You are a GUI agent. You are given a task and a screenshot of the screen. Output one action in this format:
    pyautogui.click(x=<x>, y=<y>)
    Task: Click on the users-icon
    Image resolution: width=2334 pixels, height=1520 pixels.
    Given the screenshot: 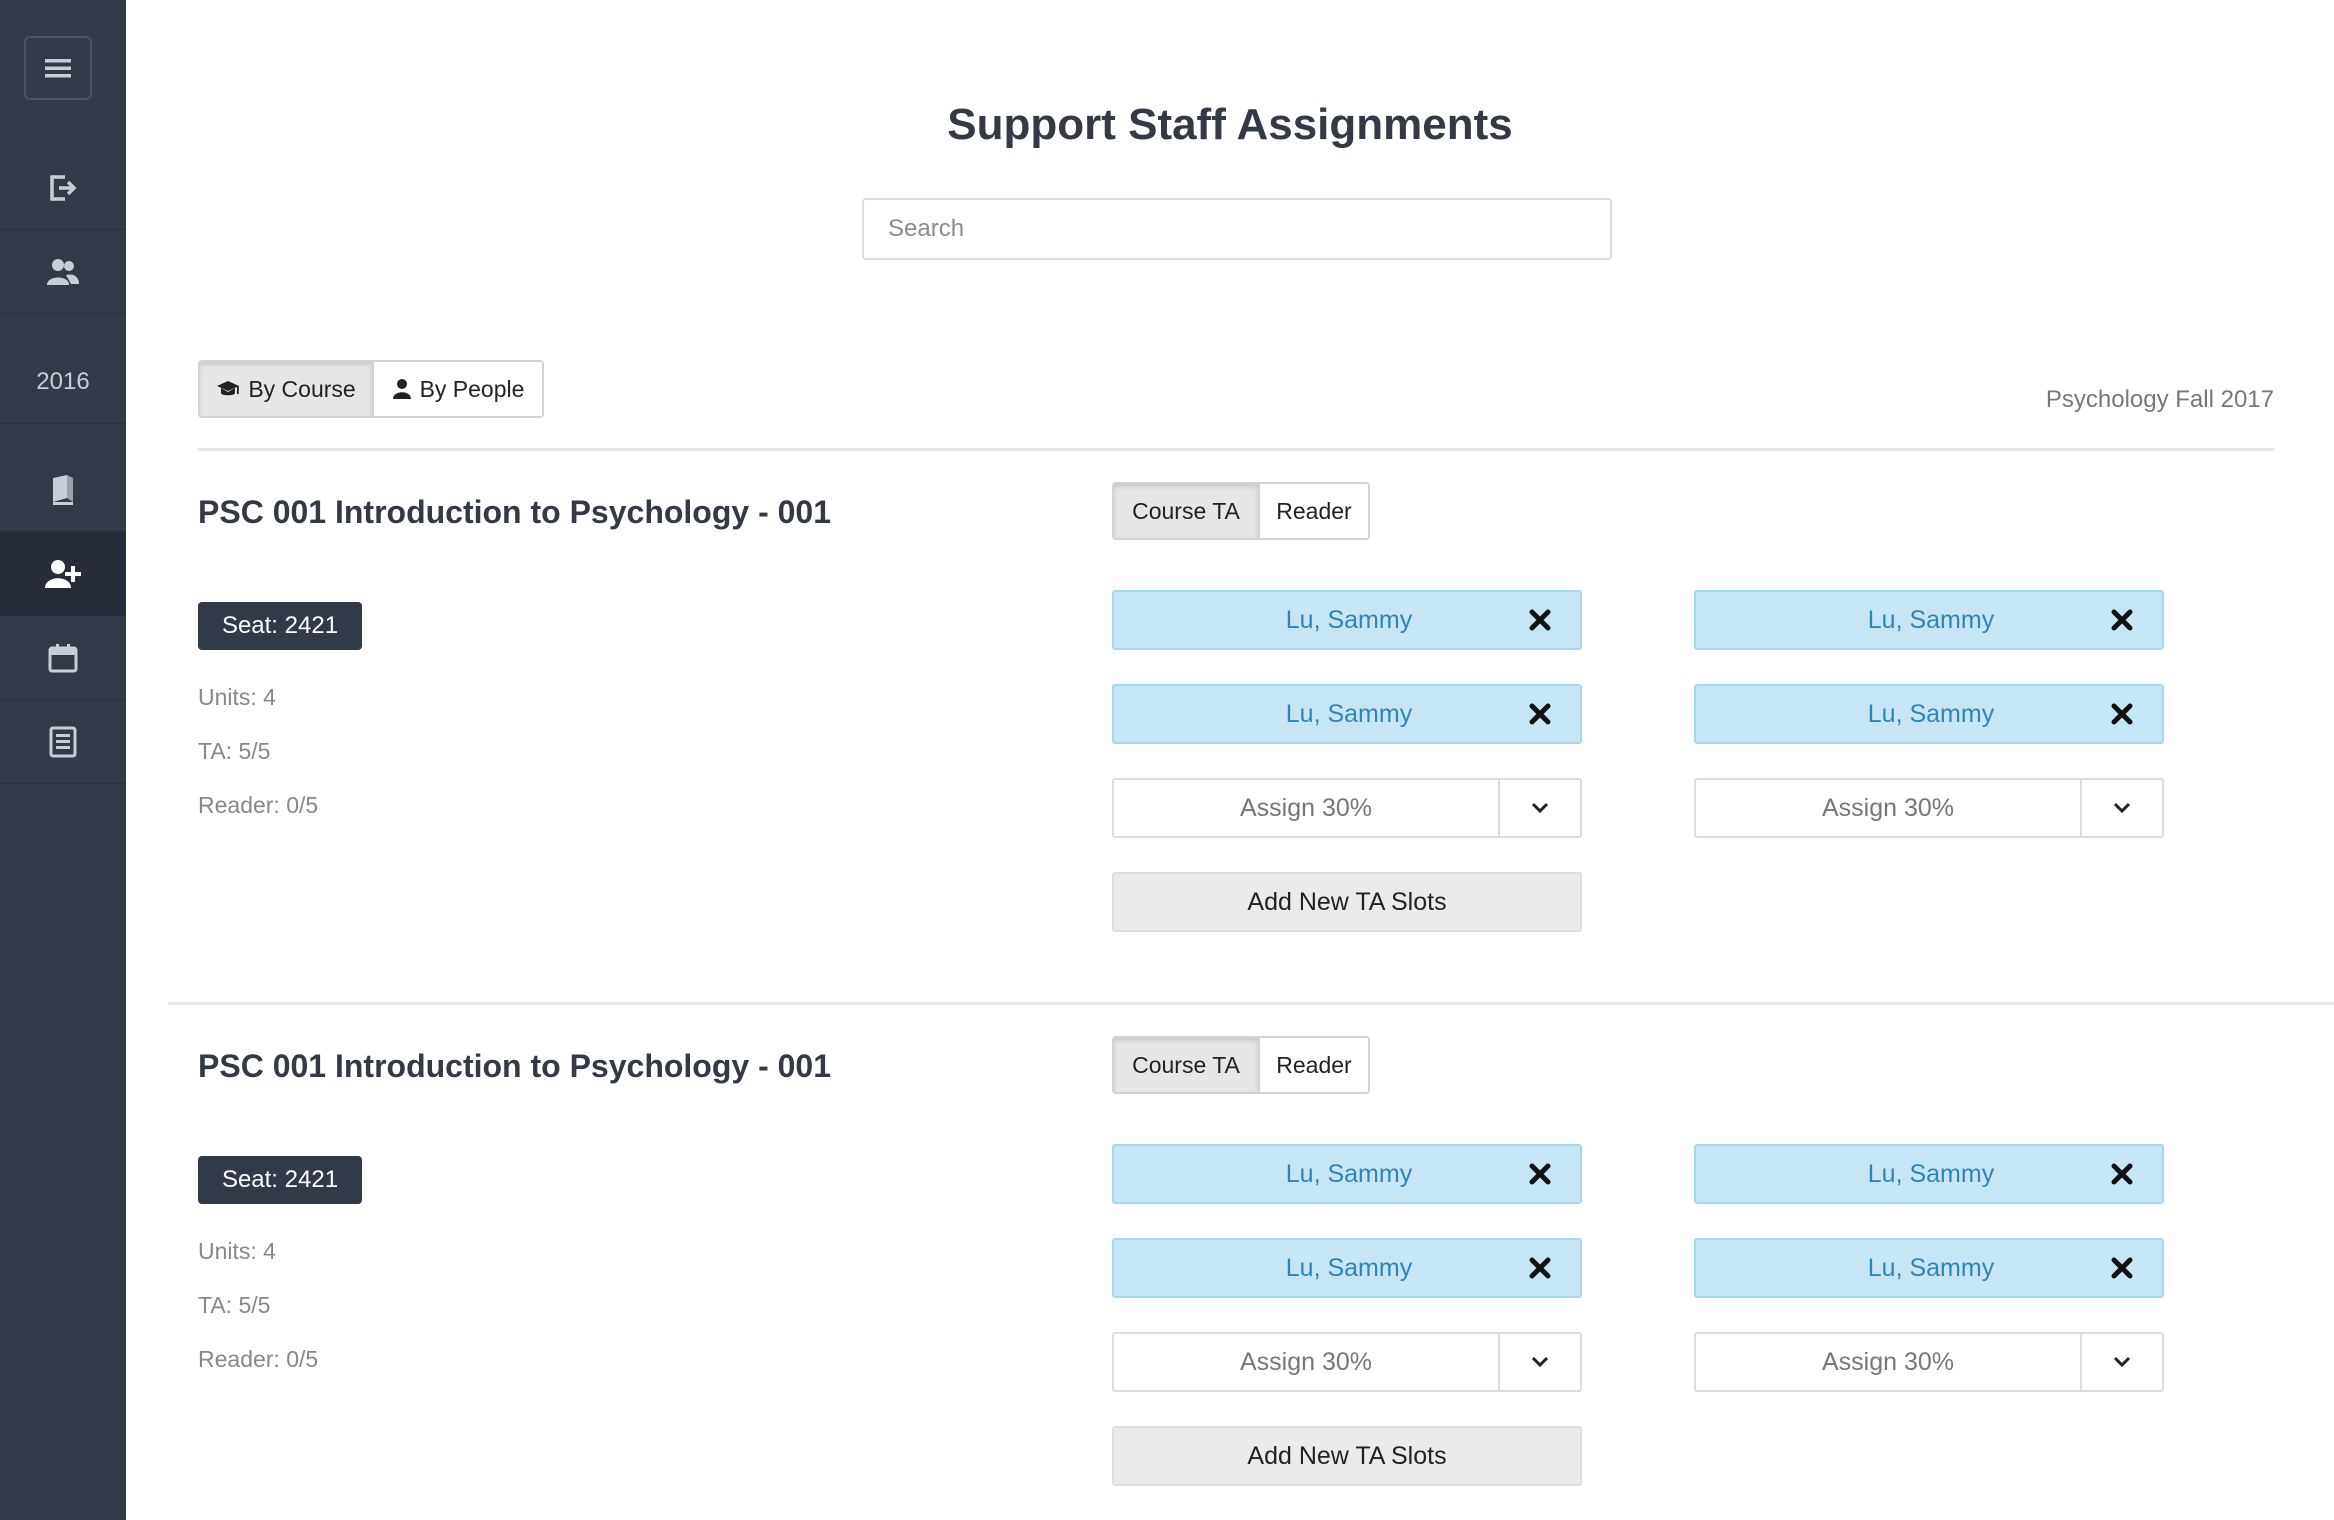 What is the action you would take?
    pyautogui.click(x=63, y=271)
    